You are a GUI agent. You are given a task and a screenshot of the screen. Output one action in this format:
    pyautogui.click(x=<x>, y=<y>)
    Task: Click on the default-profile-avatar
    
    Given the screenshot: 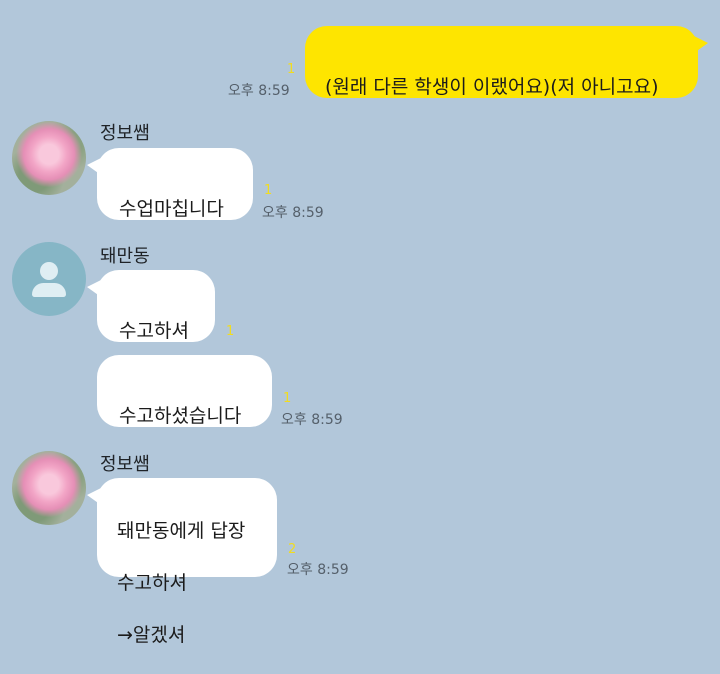 What is the action you would take?
    pyautogui.click(x=49, y=279)
    